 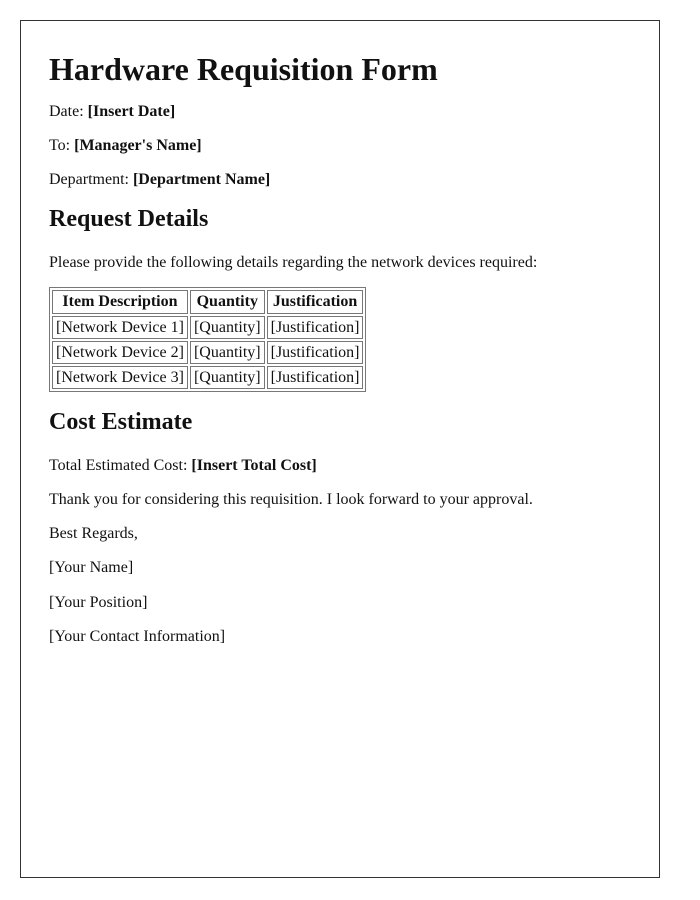 What do you see at coordinates (120, 352) in the screenshot?
I see `cell-item-description: [Network Device 2]` at bounding box center [120, 352].